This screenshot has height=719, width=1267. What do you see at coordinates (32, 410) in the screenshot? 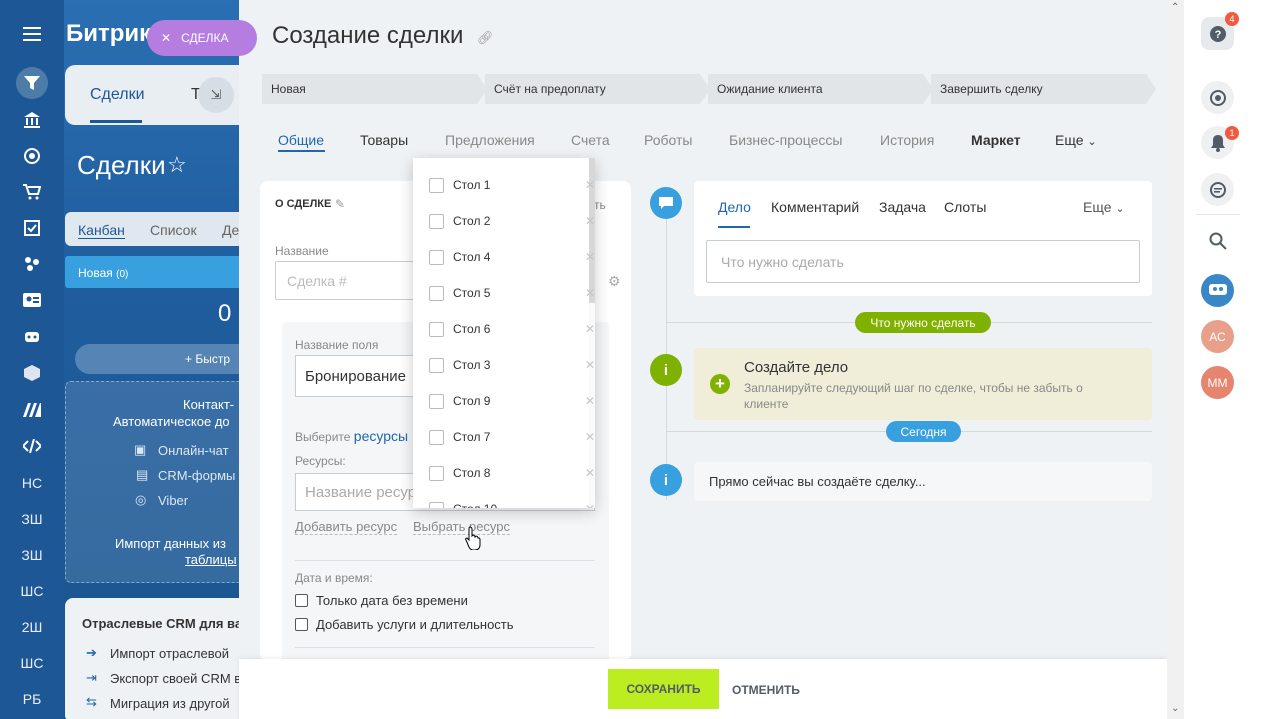
I see `market-icon` at bounding box center [32, 410].